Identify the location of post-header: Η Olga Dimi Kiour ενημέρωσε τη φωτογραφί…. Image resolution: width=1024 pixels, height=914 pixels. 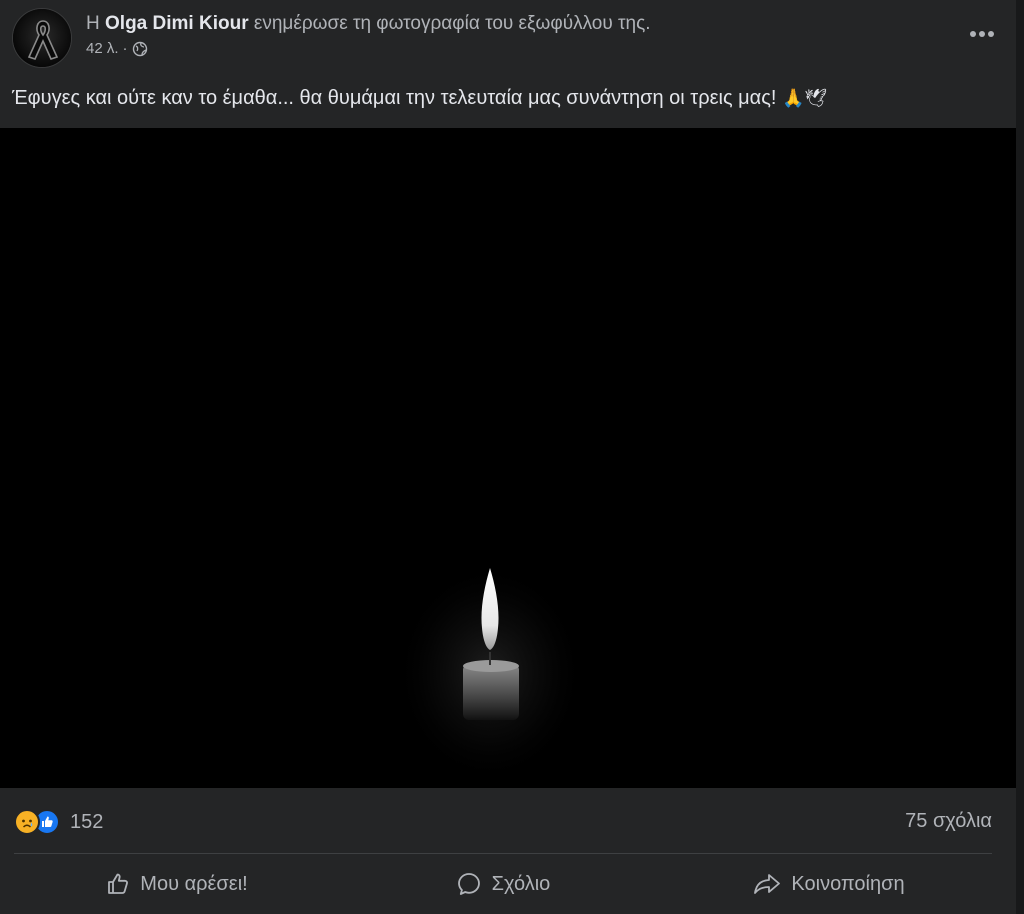
(508, 38).